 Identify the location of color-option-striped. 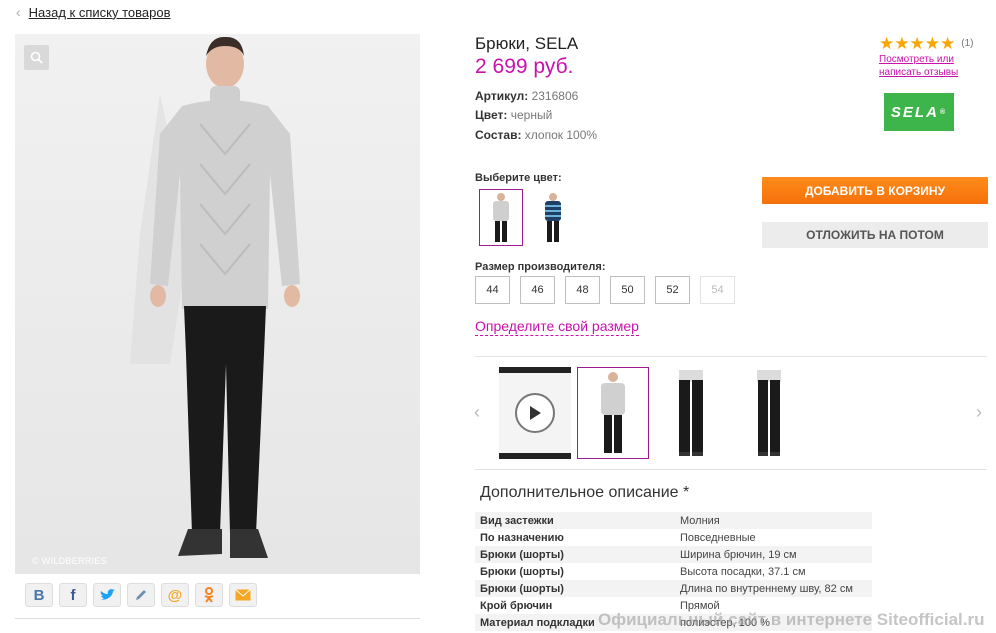
(553, 217).